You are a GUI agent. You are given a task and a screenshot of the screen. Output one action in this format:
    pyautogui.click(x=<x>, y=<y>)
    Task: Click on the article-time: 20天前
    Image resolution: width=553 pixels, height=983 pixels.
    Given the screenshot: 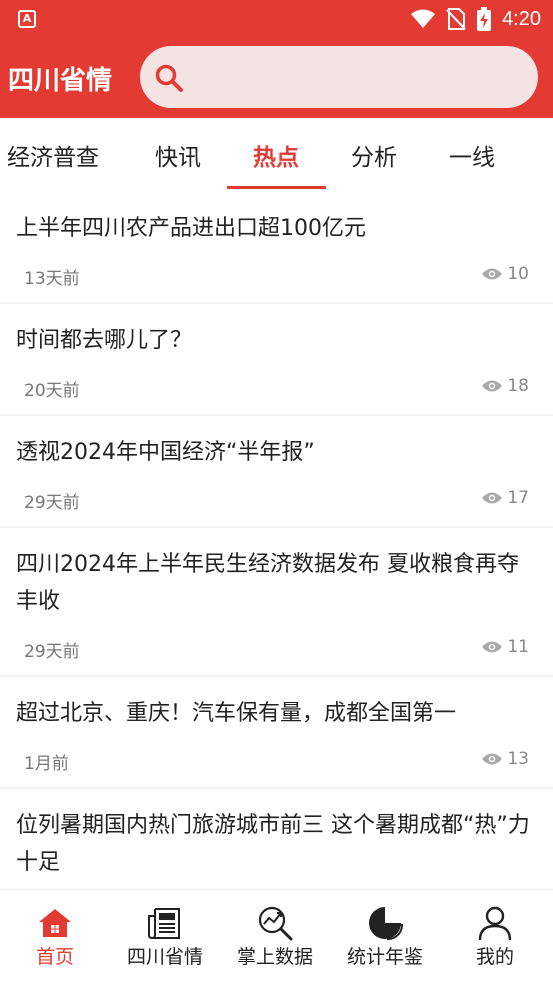 What is the action you would take?
    pyautogui.click(x=52, y=391)
    